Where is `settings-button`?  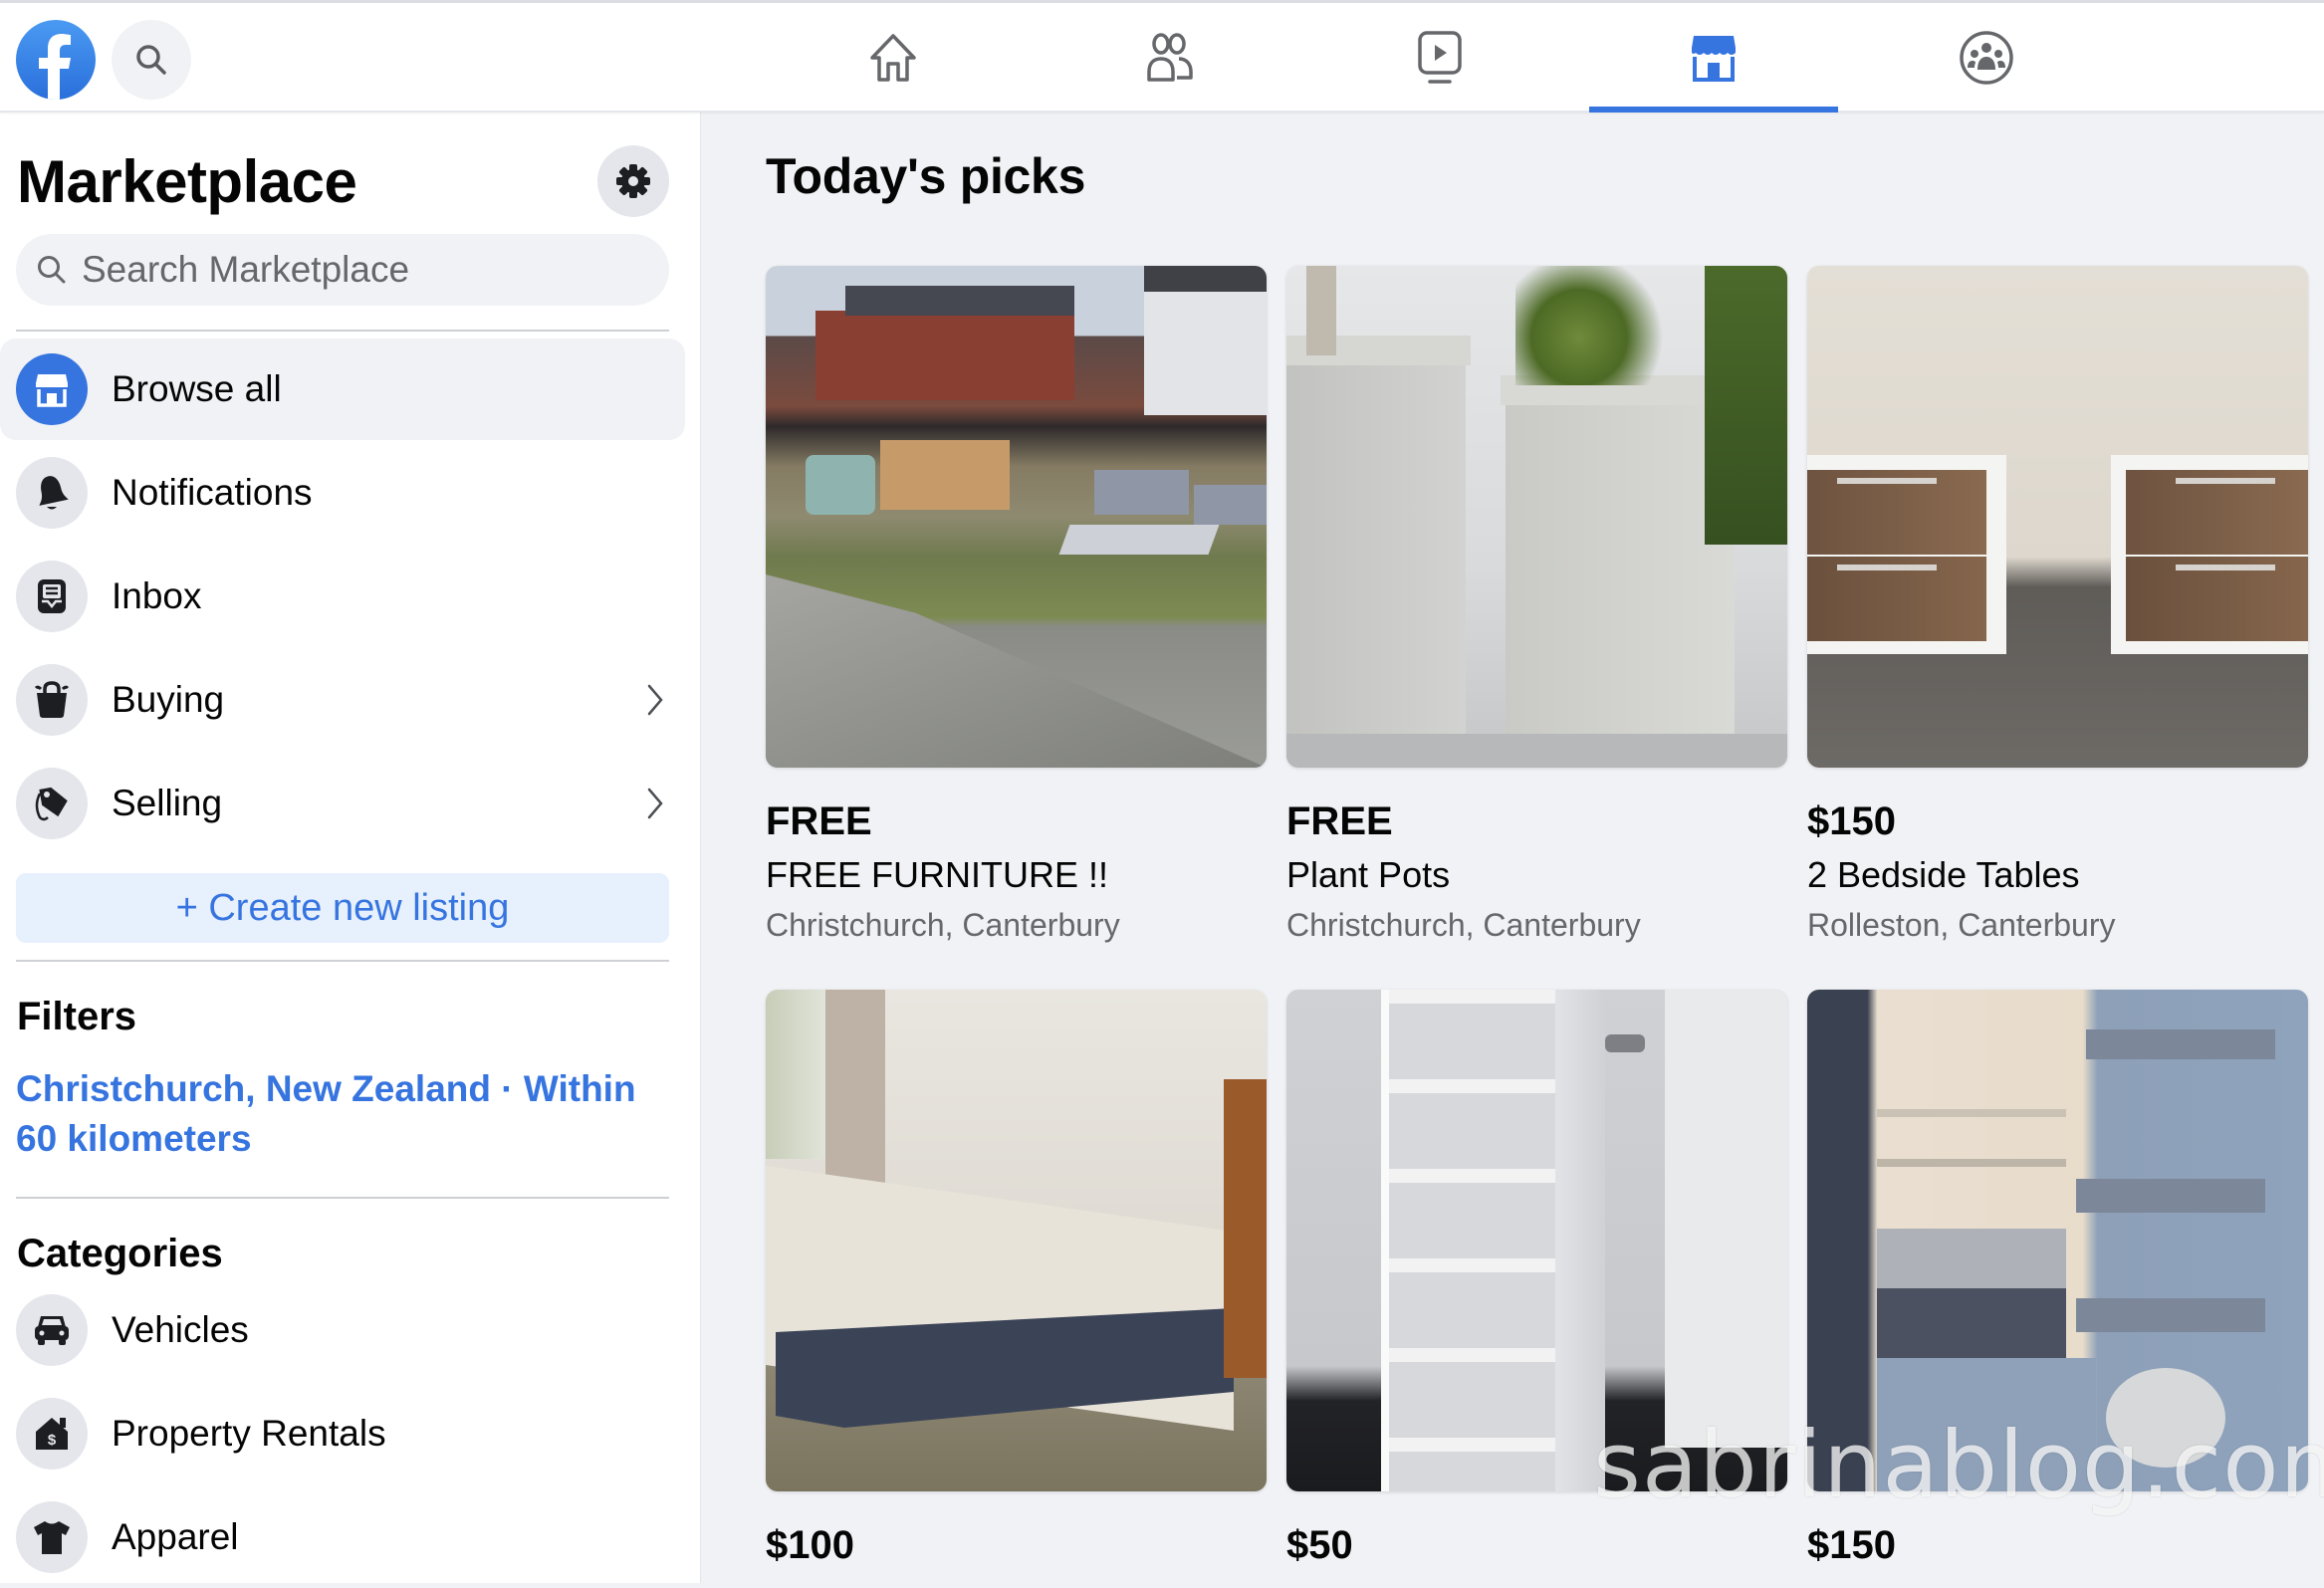 settings-button is located at coordinates (633, 181).